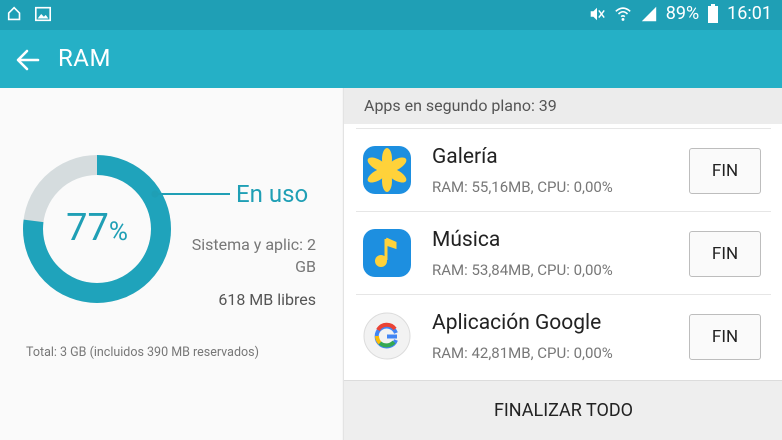 The height and width of the screenshot is (440, 782). Describe the element at coordinates (563, 252) in the screenshot. I see `app-row-music: Música RAM: 53,84MB, CPU: 0,00% FIN` at that location.